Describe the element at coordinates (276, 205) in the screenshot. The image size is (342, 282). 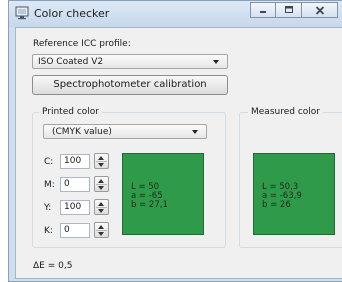
I see `measured-lab-b: b = 26` at that location.